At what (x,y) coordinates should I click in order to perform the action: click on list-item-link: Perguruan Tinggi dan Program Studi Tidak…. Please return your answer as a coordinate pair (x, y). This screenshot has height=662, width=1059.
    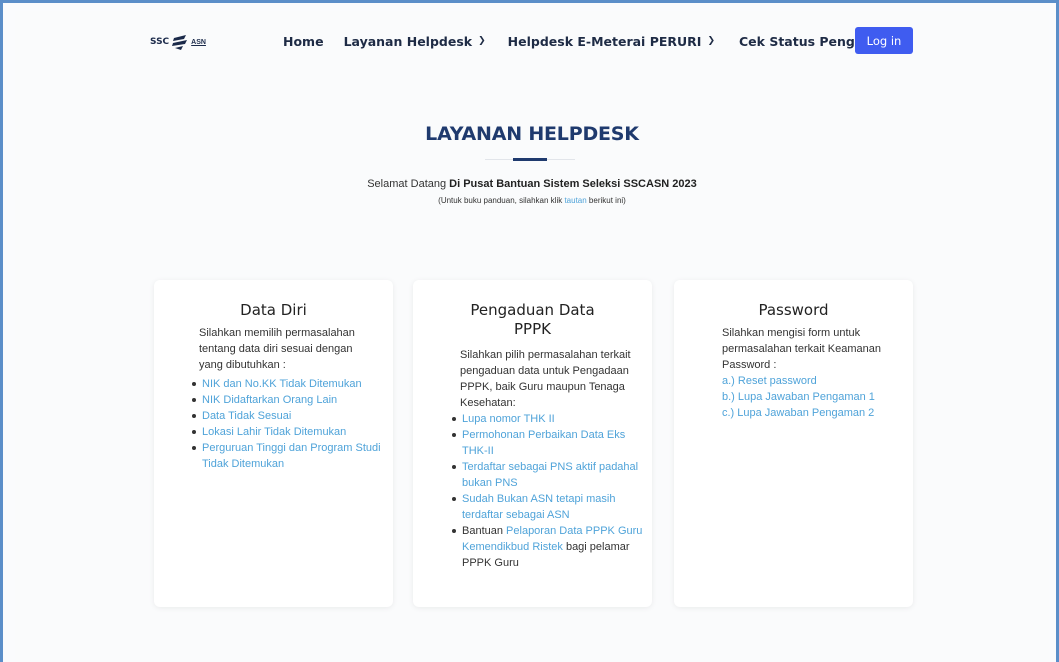
    Looking at the image, I should click on (291, 456).